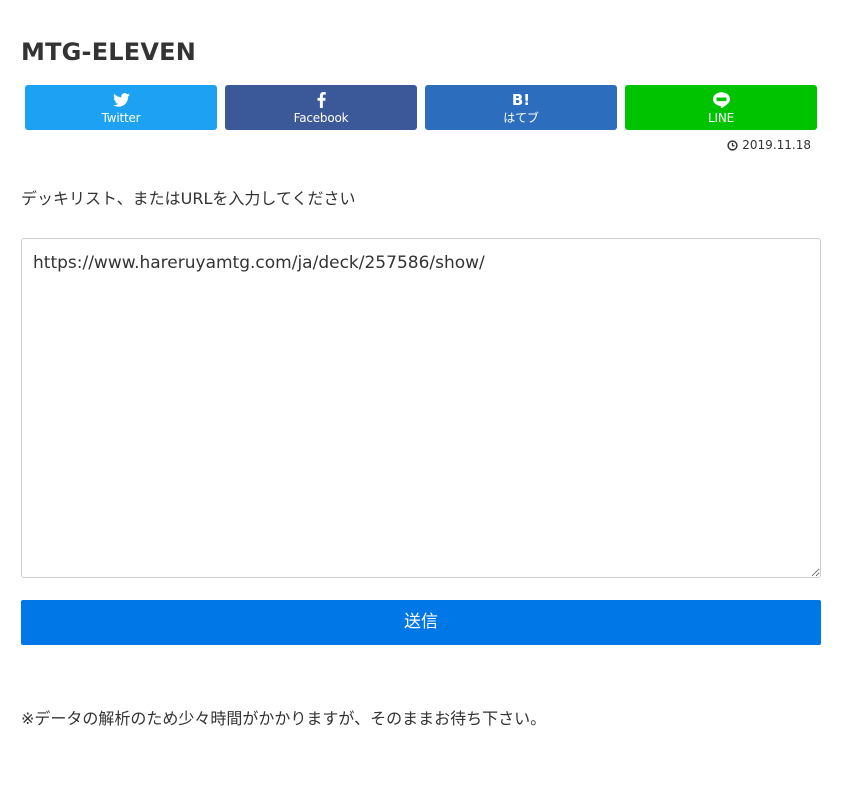 The width and height of the screenshot is (842, 797). What do you see at coordinates (121, 118) in the screenshot?
I see `twitter-share-label: Twitter` at bounding box center [121, 118].